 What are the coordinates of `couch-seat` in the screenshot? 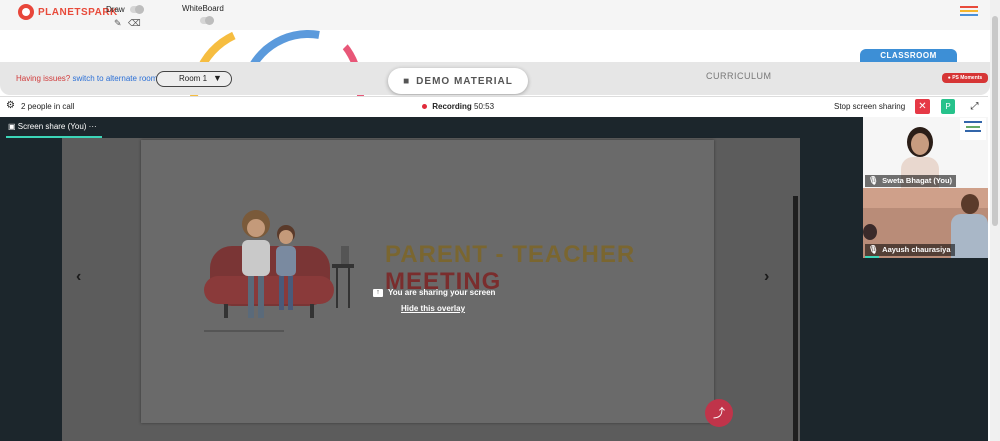 It's located at (269, 290).